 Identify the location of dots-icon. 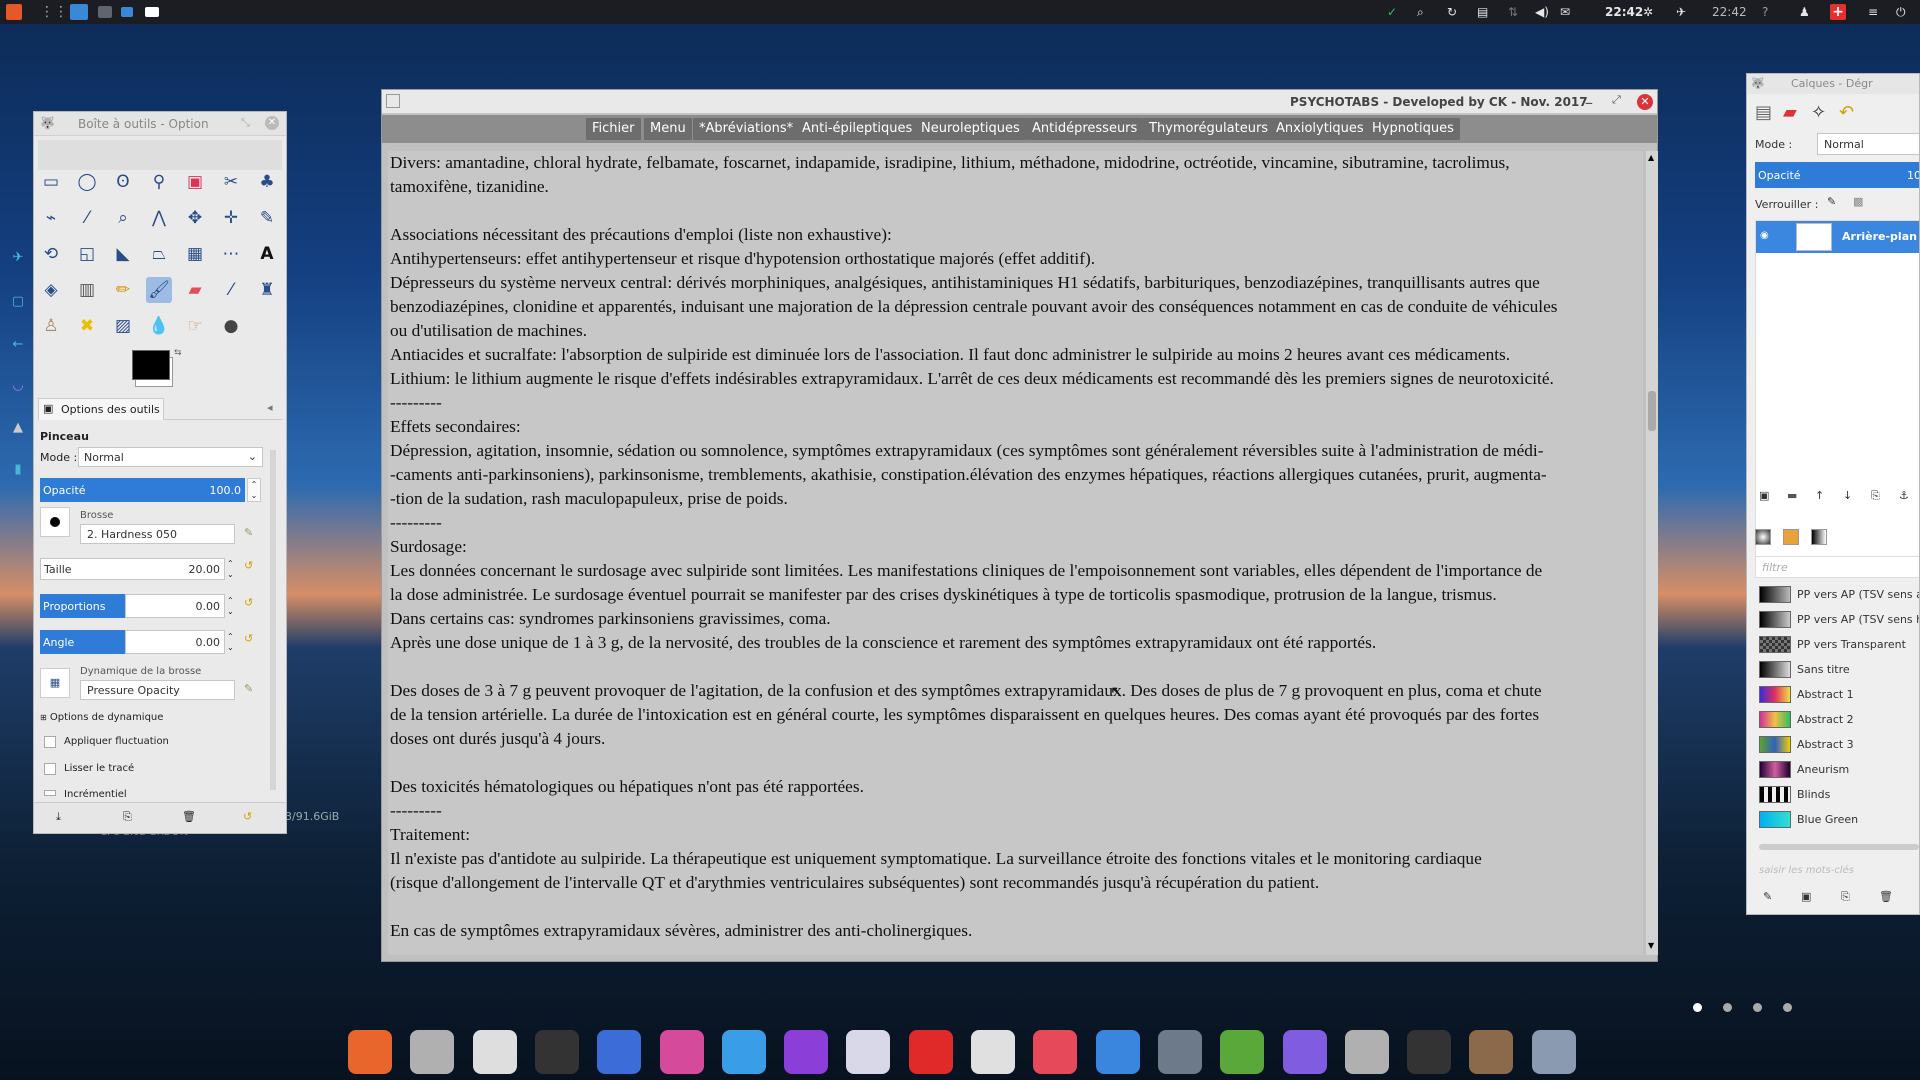
(1055, 1052).